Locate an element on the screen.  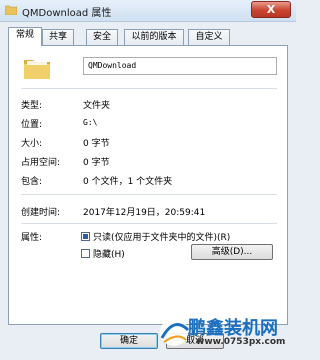
tab-security: 安全 is located at coordinates (102, 37).